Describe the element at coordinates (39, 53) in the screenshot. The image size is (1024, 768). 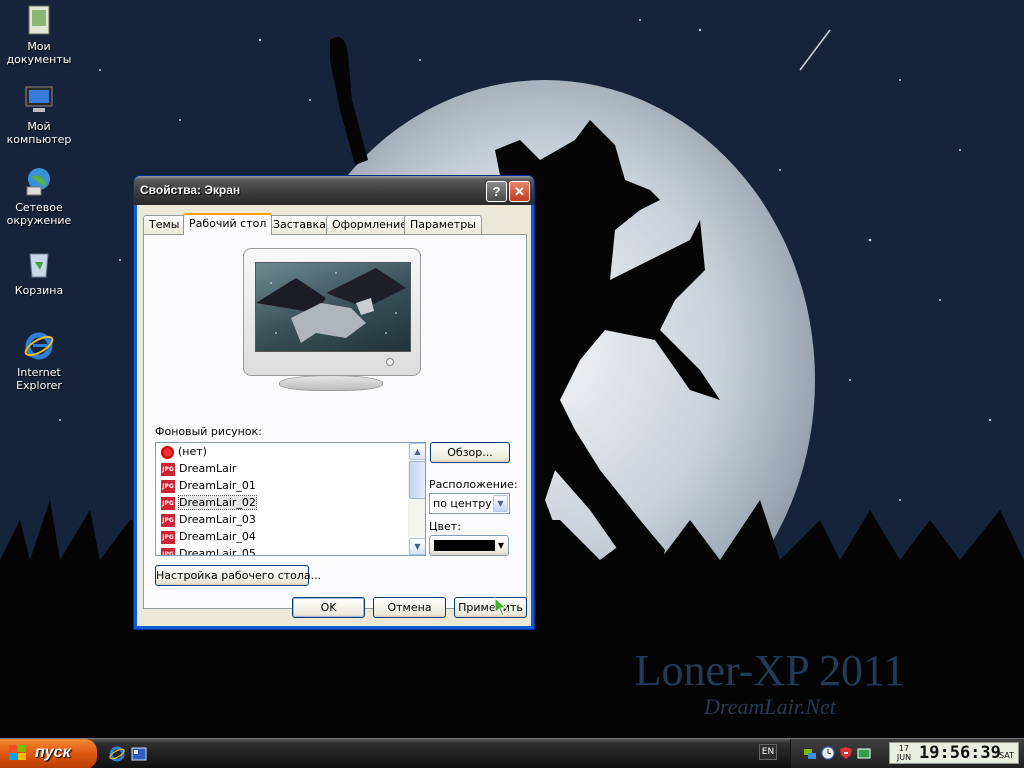
I see `desktop-icon-label: Мои документы` at that location.